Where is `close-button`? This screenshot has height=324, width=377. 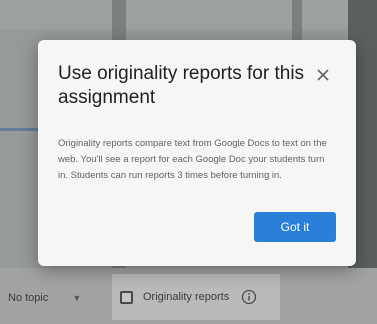 close-button is located at coordinates (323, 75).